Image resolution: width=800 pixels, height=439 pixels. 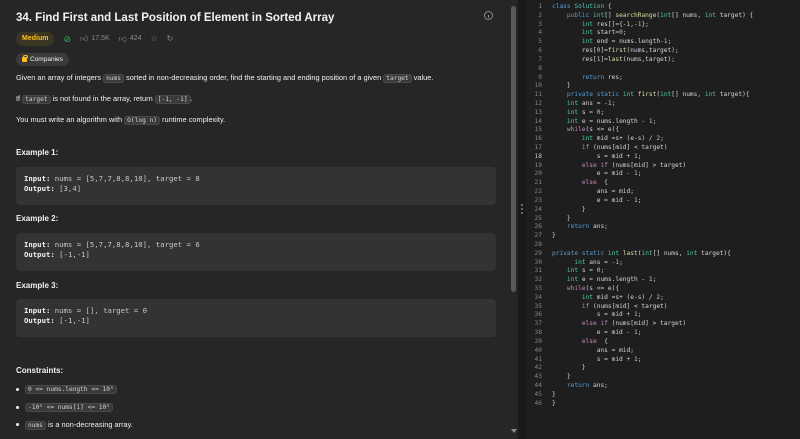 I want to click on code-line: 45}, so click(x=663, y=395).